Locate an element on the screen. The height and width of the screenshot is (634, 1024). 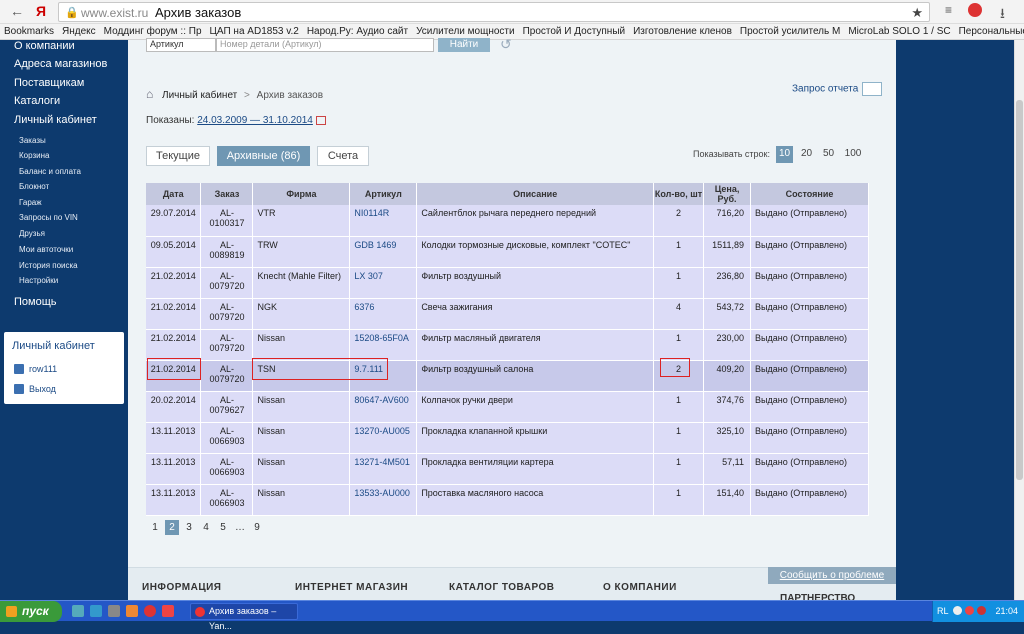
search-button: Найти is located at coordinates (464, 45).